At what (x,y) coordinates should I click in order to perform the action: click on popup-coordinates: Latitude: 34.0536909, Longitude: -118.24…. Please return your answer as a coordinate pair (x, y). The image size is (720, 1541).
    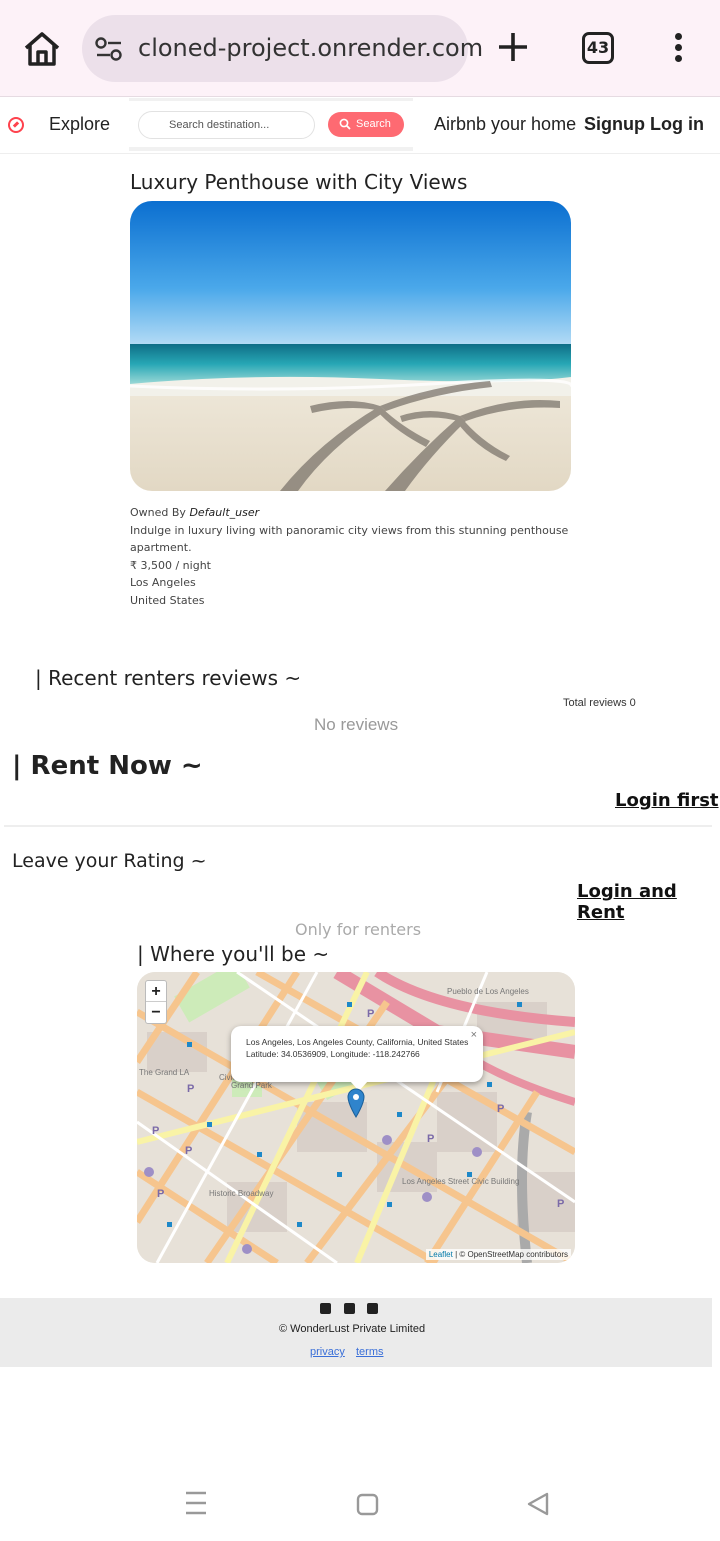
    Looking at the image, I should click on (333, 1054).